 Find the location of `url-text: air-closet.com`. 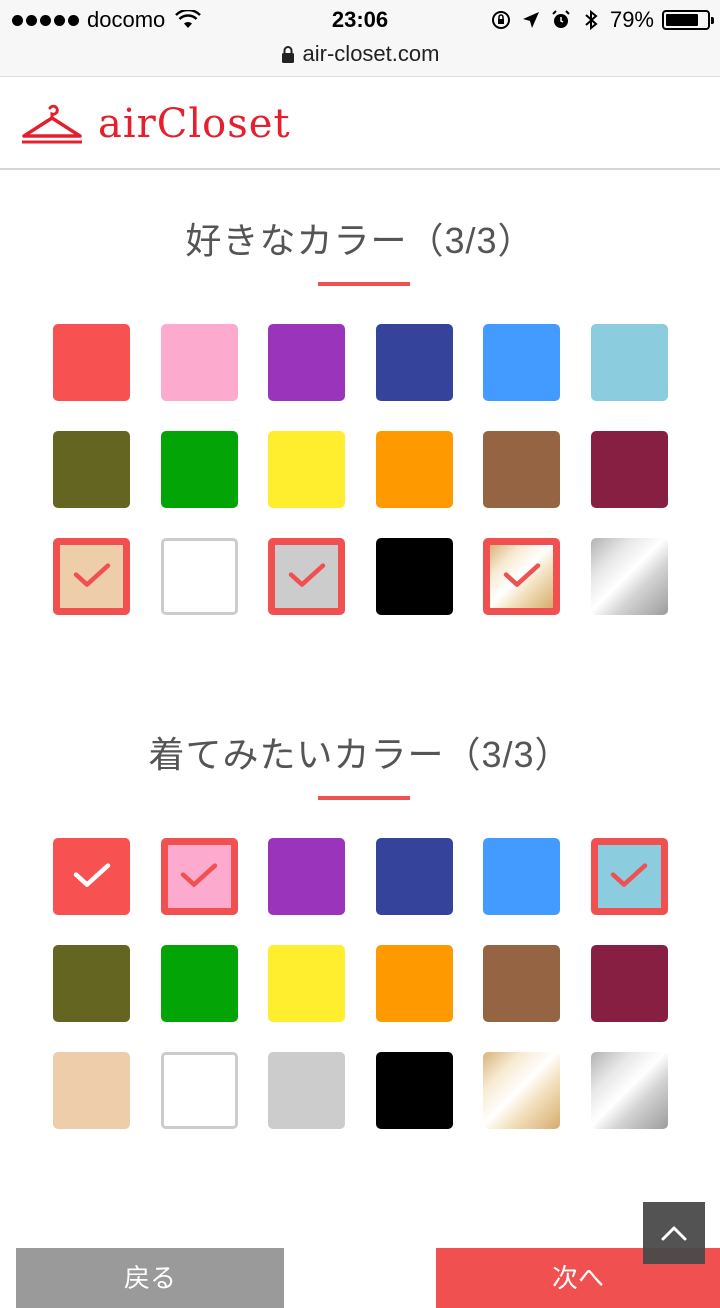

url-text: air-closet.com is located at coordinates (371, 53).